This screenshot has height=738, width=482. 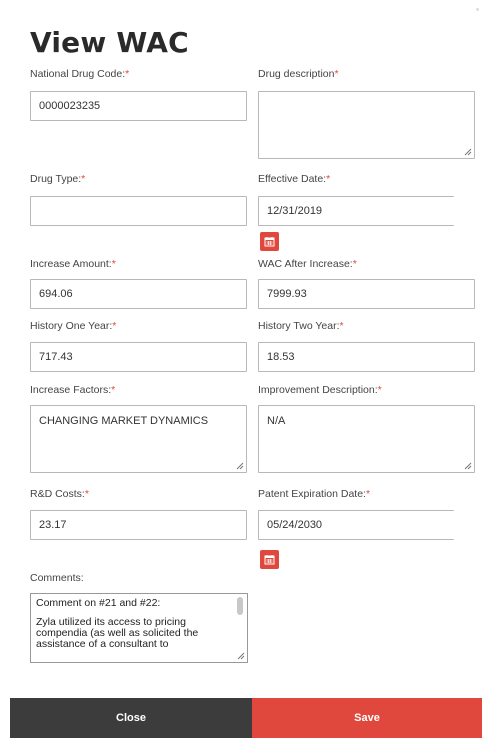 I want to click on history-two-year-label: History Two Year:*, so click(x=301, y=326).